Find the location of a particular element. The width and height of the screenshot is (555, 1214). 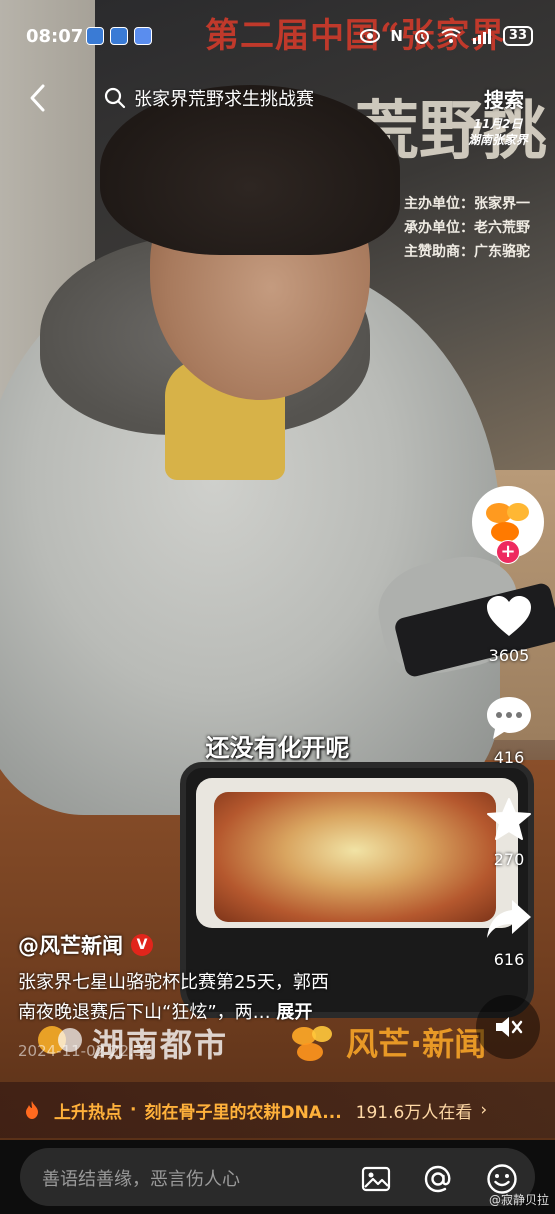

comment-bar: 善语结善缘，恶言伤人心 @寂静贝拉 is located at coordinates (277, 1177).